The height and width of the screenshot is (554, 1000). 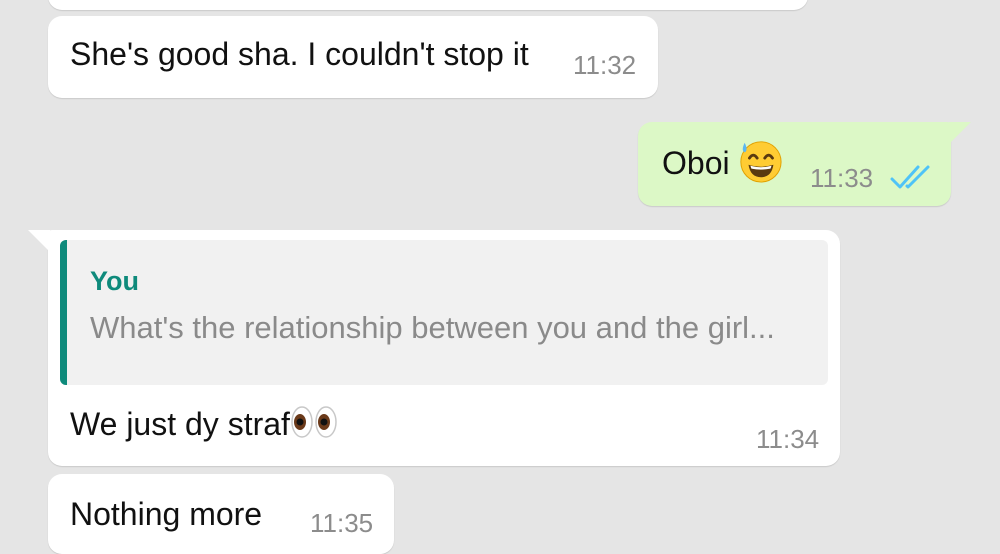 I want to click on message-time: 11:33, so click(x=842, y=178).